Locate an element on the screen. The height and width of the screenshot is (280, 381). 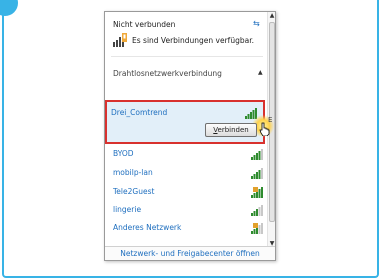
signal-unavailable-icon is located at coordinates (120, 40).